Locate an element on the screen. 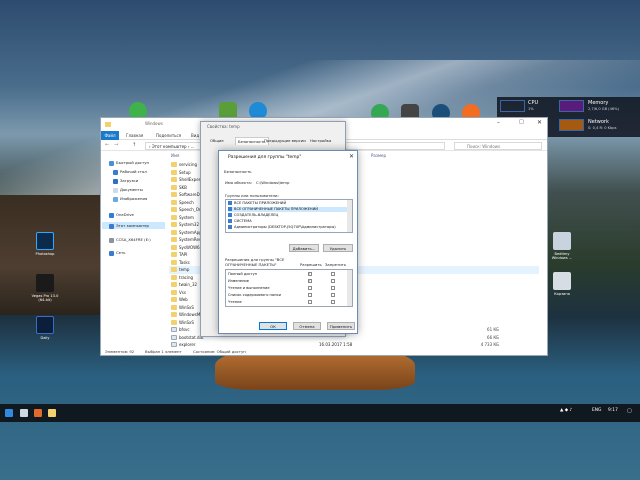 The height and width of the screenshot is (480, 640). group-item: ВСЕ ОГРАНИЧЕННЫЕ ПАКЕТЫ ПРИЛОЖЕНИЙ is located at coordinates (288, 209).